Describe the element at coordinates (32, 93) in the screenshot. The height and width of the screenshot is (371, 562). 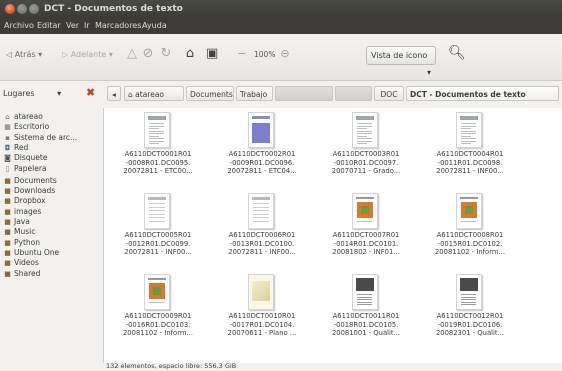
I see `places-selector: Lugares ▾` at that location.